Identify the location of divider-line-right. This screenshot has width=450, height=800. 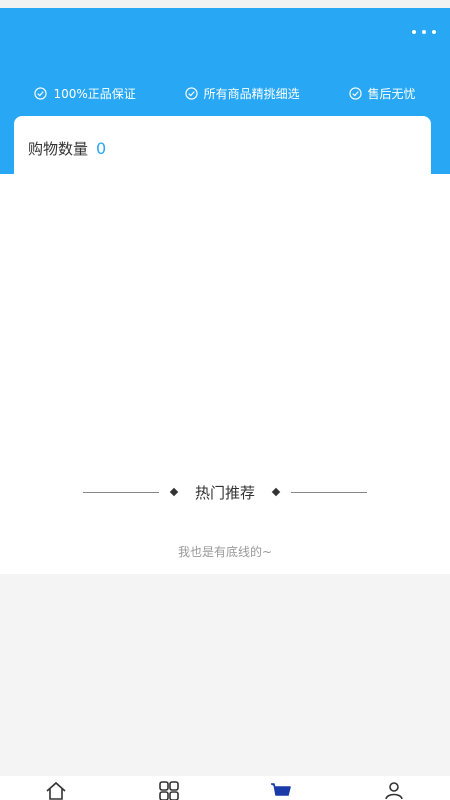
(329, 492).